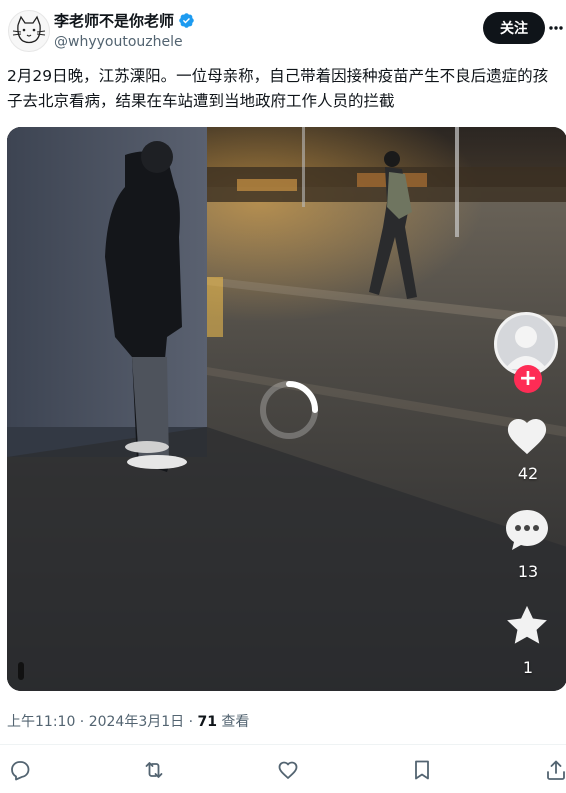 The width and height of the screenshot is (566, 793). Describe the element at coordinates (528, 379) in the screenshot. I see `follow-creator-button: +` at that location.